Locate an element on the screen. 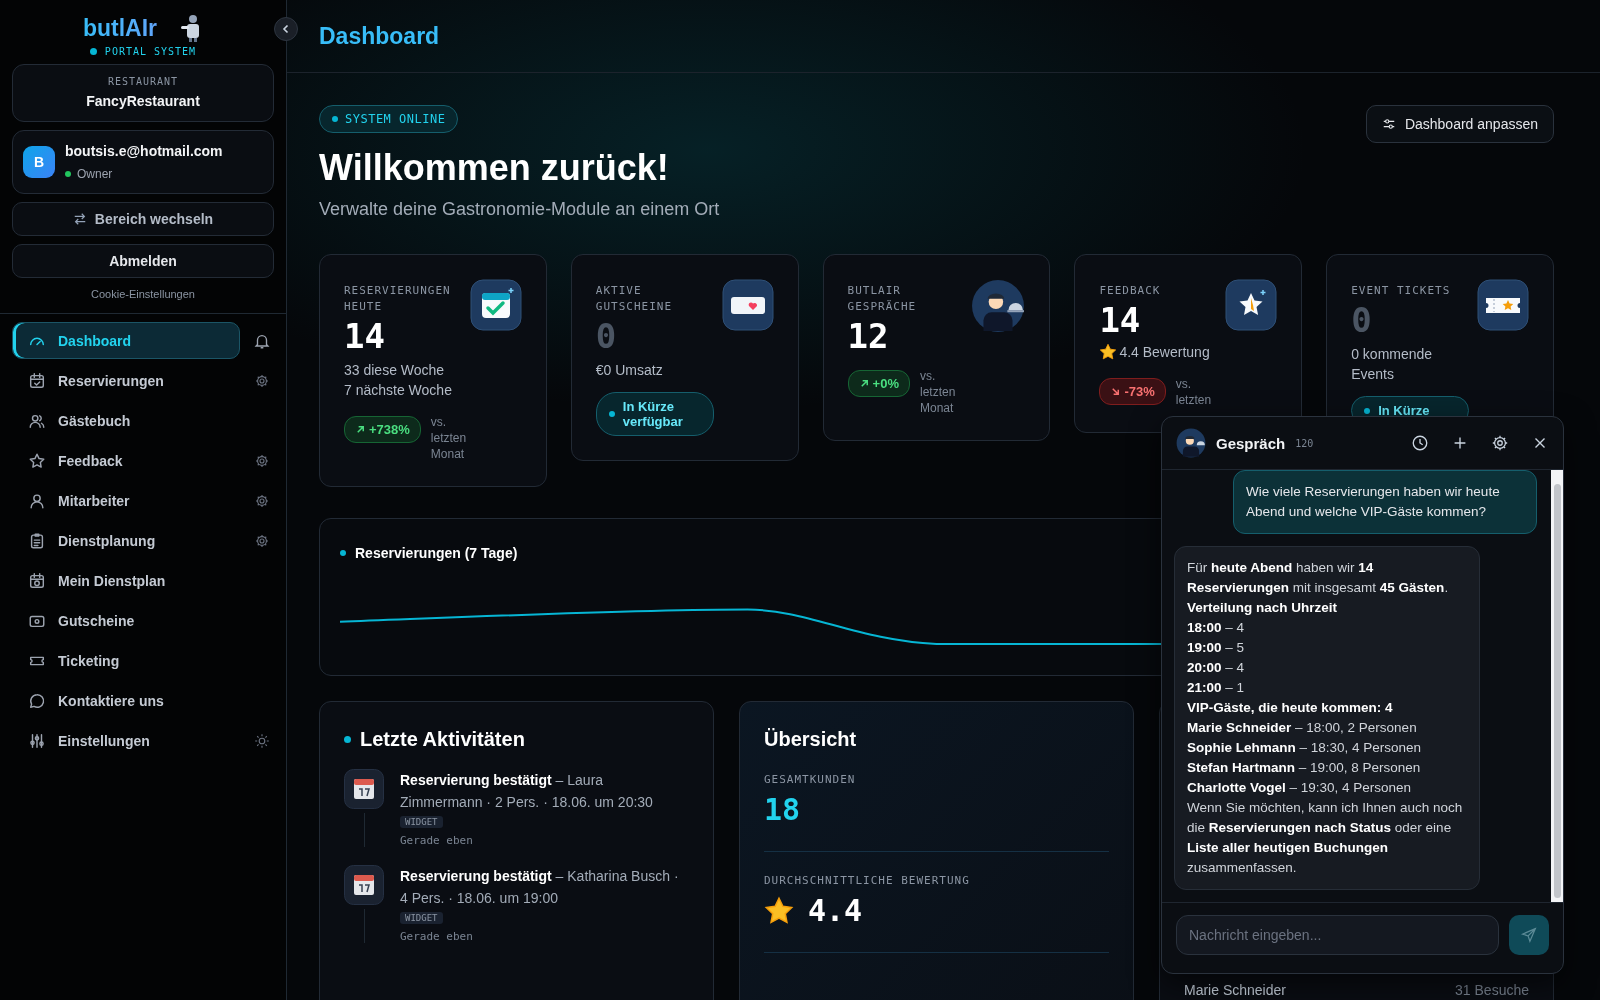  restaurant-label: RESTAURANT is located at coordinates (143, 81).